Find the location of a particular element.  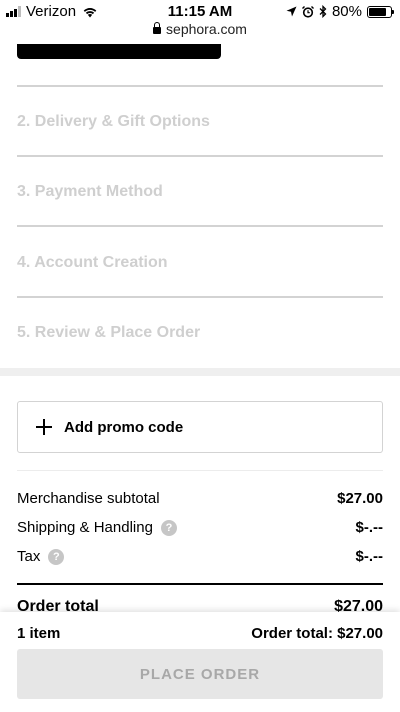

step-account-creation: 4. Account Creation is located at coordinates (92, 263).